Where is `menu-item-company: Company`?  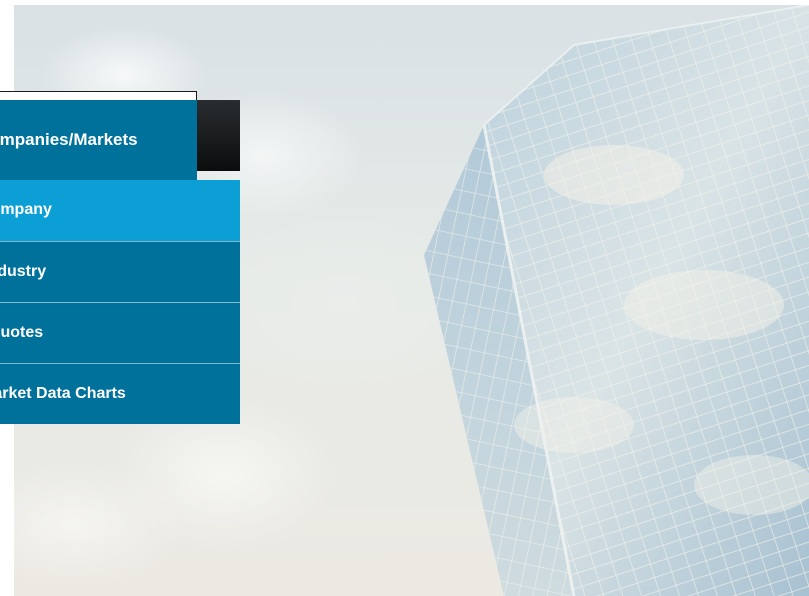 menu-item-company: Company is located at coordinates (120, 210).